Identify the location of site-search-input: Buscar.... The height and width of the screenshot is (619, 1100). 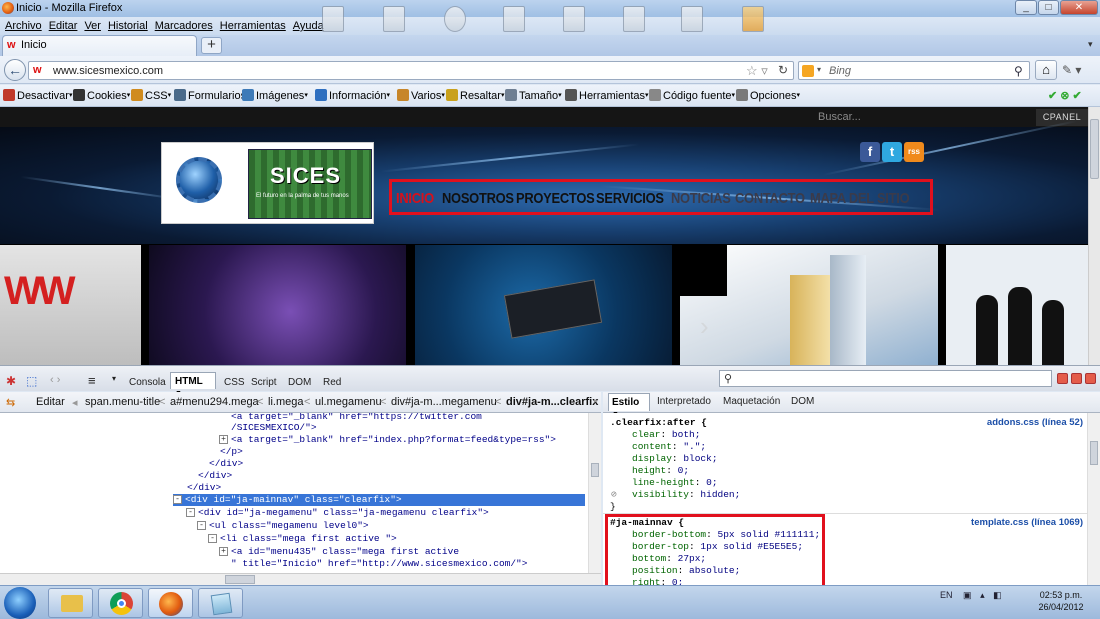
(839, 117).